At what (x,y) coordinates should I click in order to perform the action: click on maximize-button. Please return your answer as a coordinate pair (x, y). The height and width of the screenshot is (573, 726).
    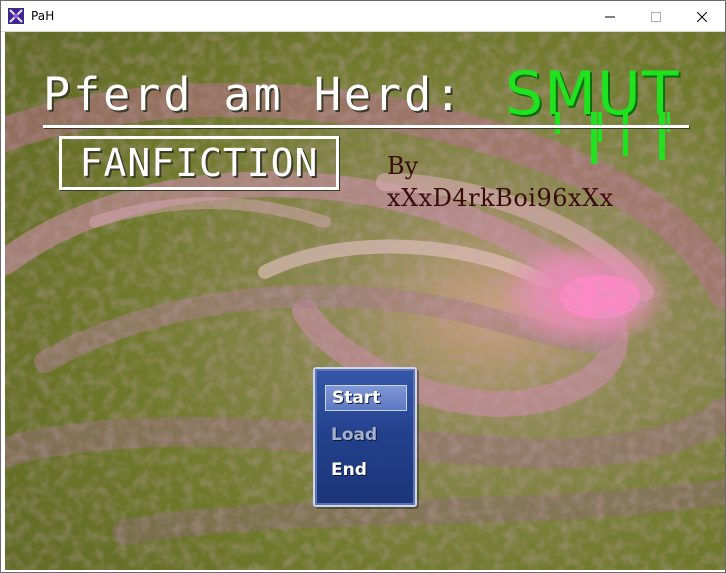
    Looking at the image, I should click on (656, 16).